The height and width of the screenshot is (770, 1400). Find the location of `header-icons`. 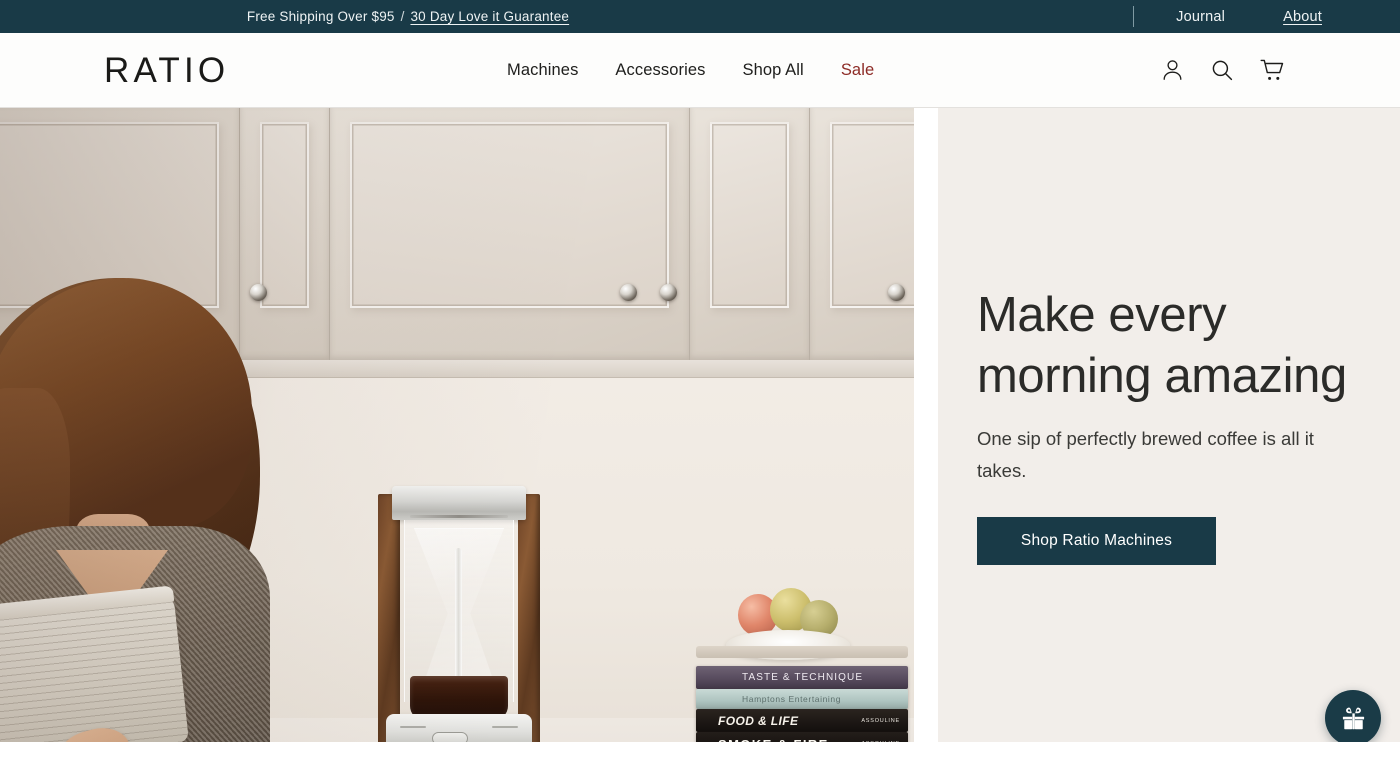

header-icons is located at coordinates (1222, 70).